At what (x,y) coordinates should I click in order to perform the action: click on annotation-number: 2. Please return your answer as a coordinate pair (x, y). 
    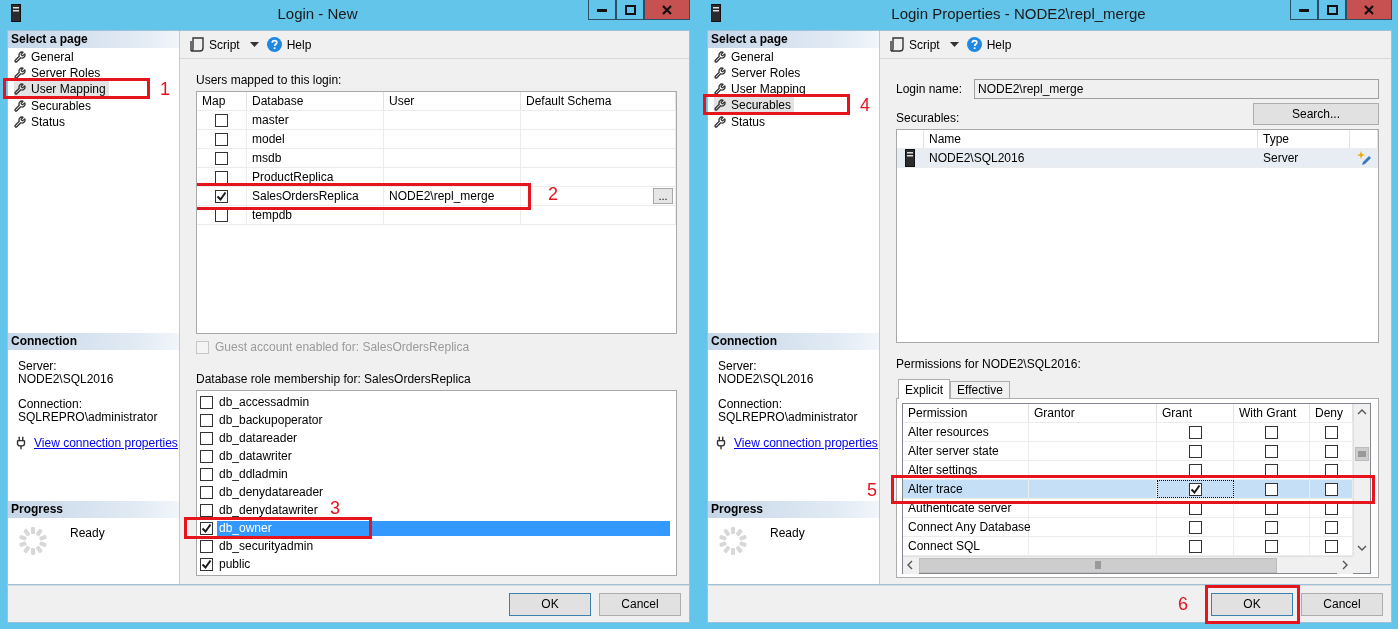
    Looking at the image, I should click on (553, 194).